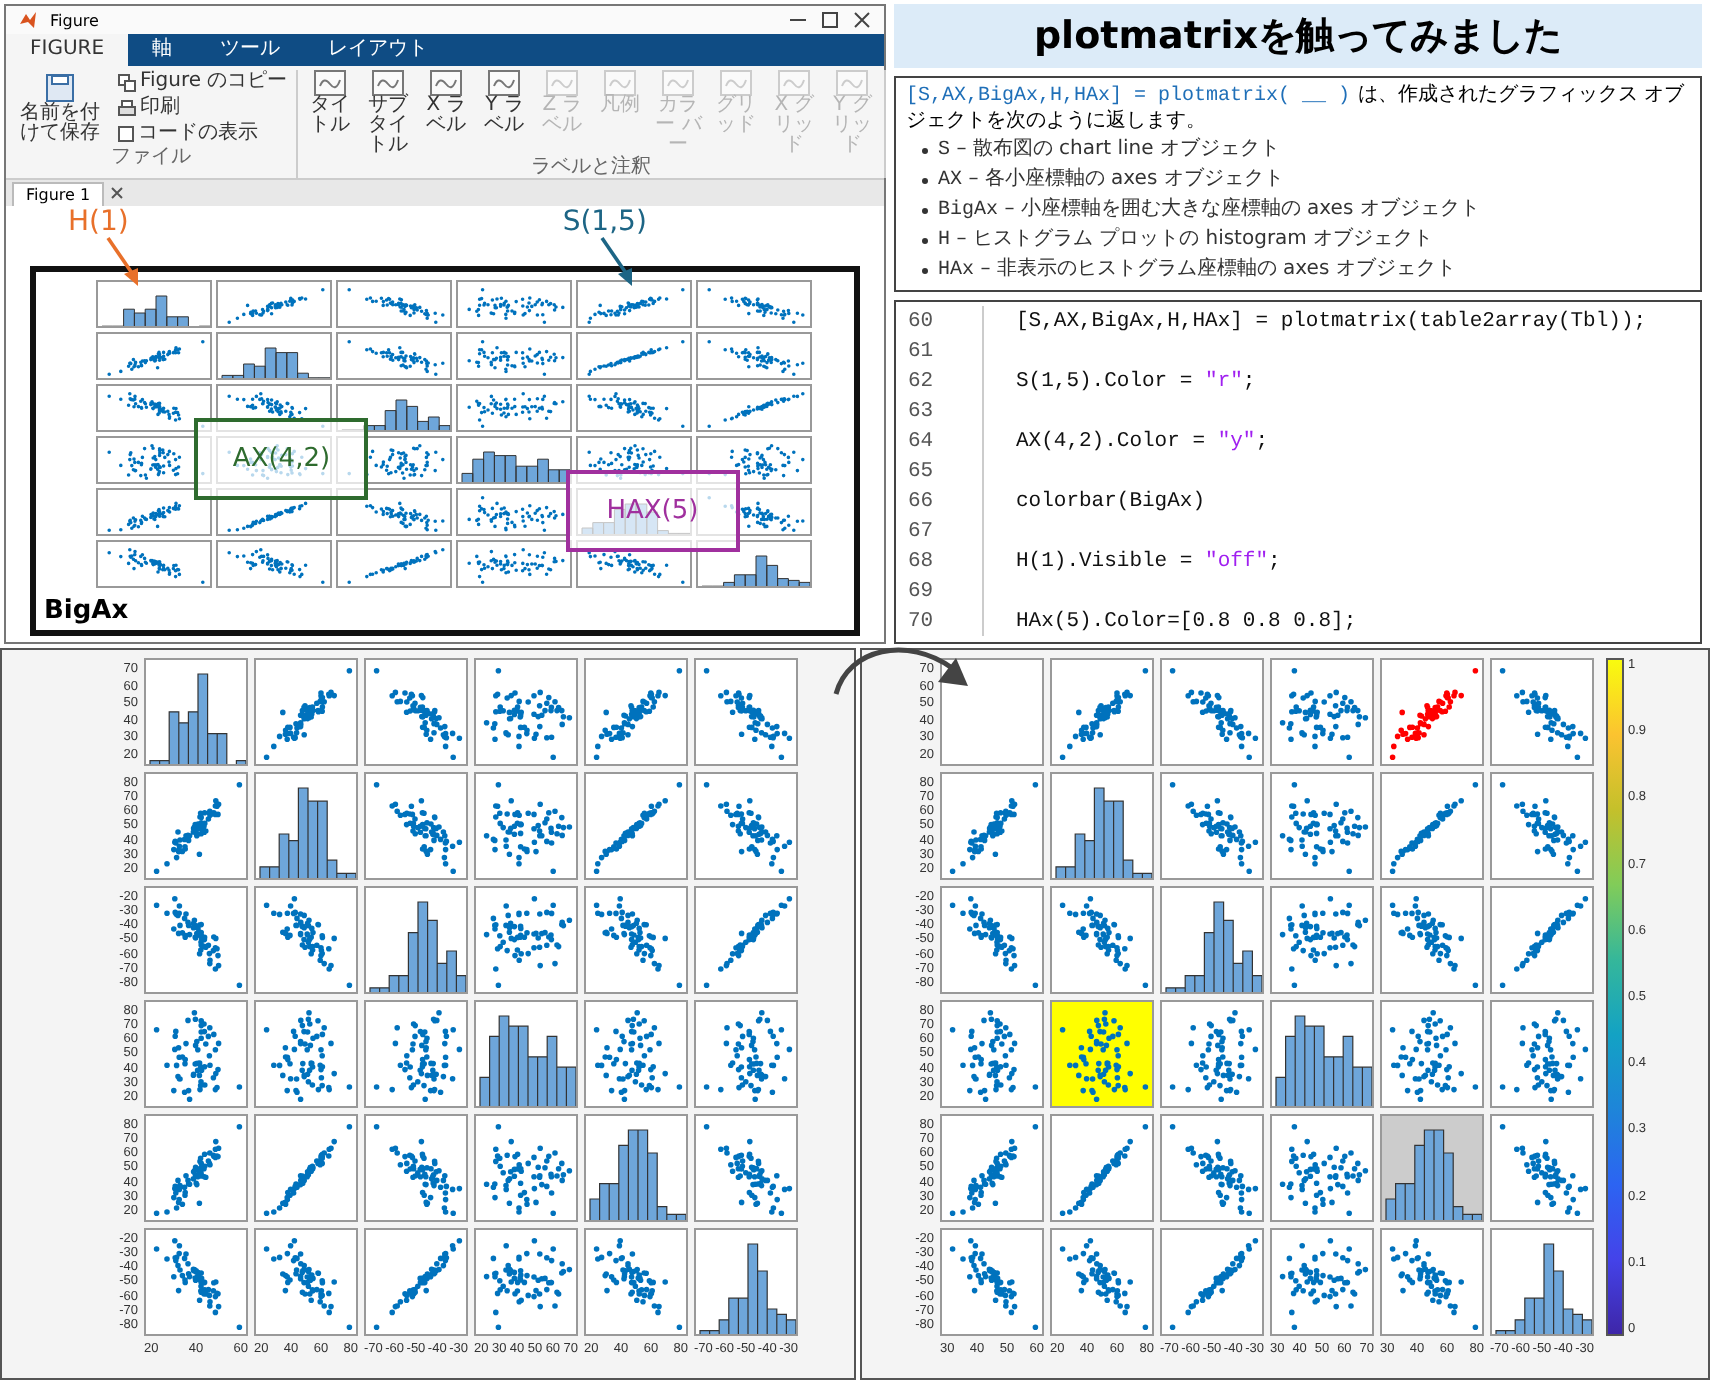 This screenshot has width=1710, height=1384. I want to click on code-line: [S,AX,BigAx,H,HAx] = plotmatrix(table2array(Tbl));, so click(1331, 321).